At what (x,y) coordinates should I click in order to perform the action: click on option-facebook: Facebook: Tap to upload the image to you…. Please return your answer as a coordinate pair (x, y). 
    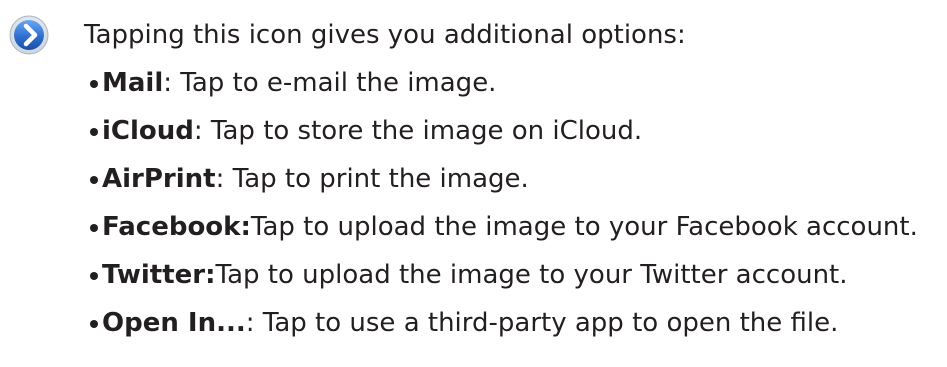
    Looking at the image, I should click on (504, 234).